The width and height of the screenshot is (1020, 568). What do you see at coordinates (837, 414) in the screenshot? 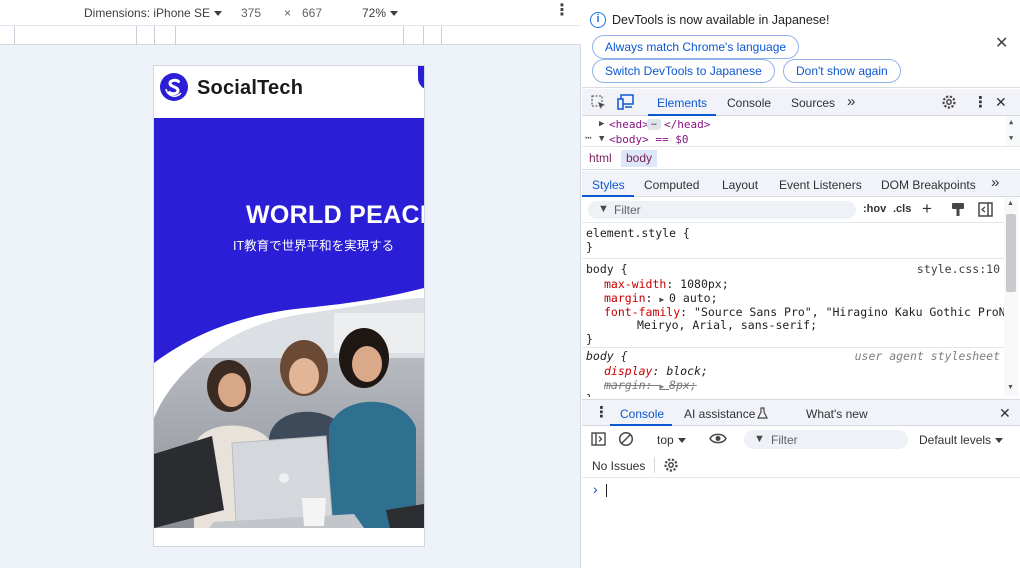
I see `drawer-tab-whats-new: What's new` at bounding box center [837, 414].